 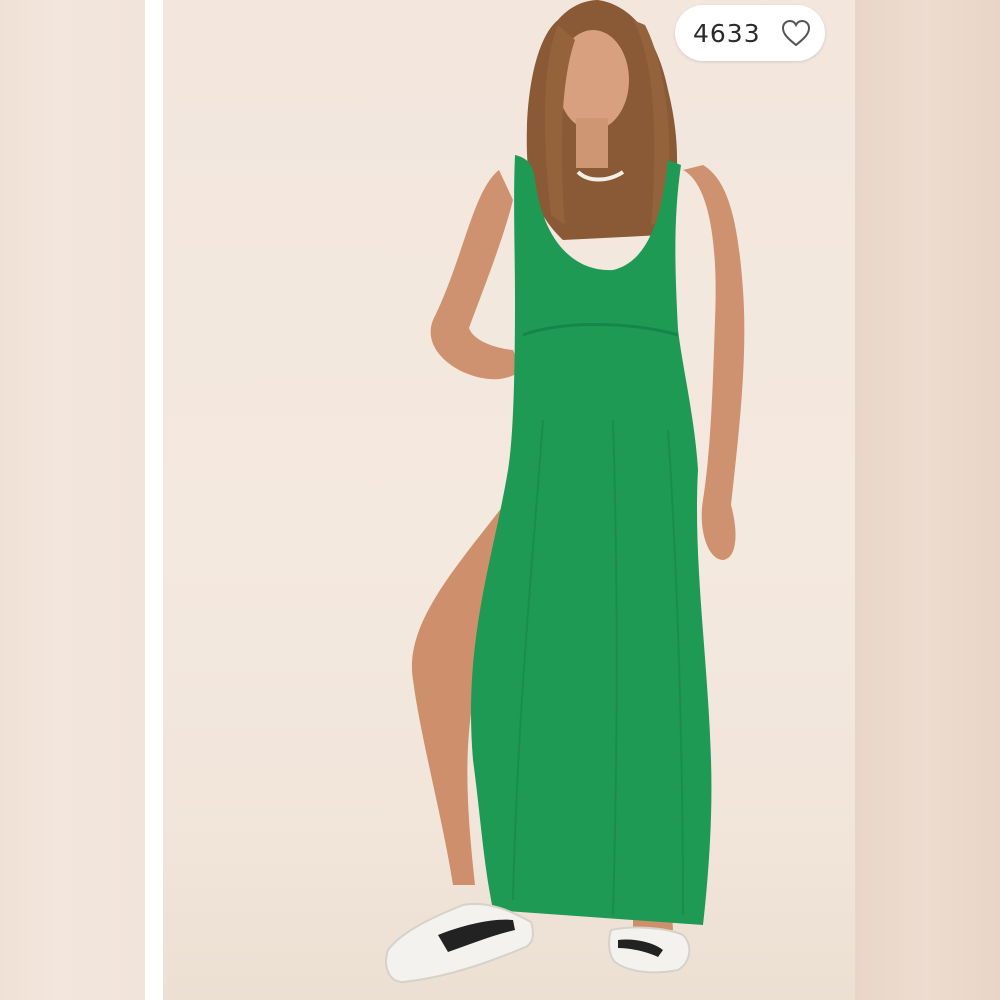 I want to click on left-arm, so click(x=475, y=275).